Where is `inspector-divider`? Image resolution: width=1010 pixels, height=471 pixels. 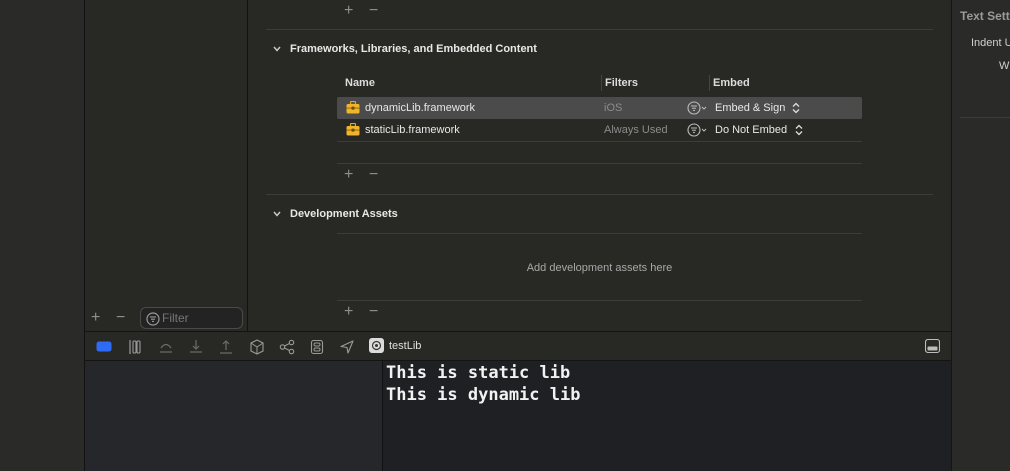
inspector-divider is located at coordinates (985, 117).